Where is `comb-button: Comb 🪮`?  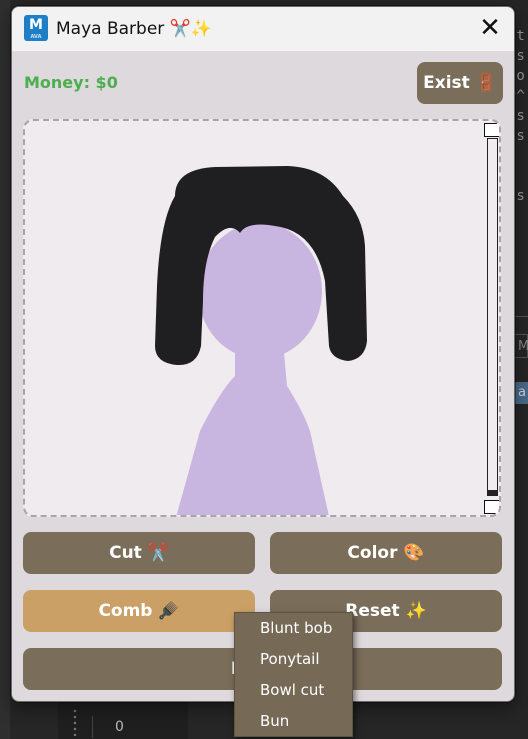
comb-button: Comb 🪮 is located at coordinates (139, 611).